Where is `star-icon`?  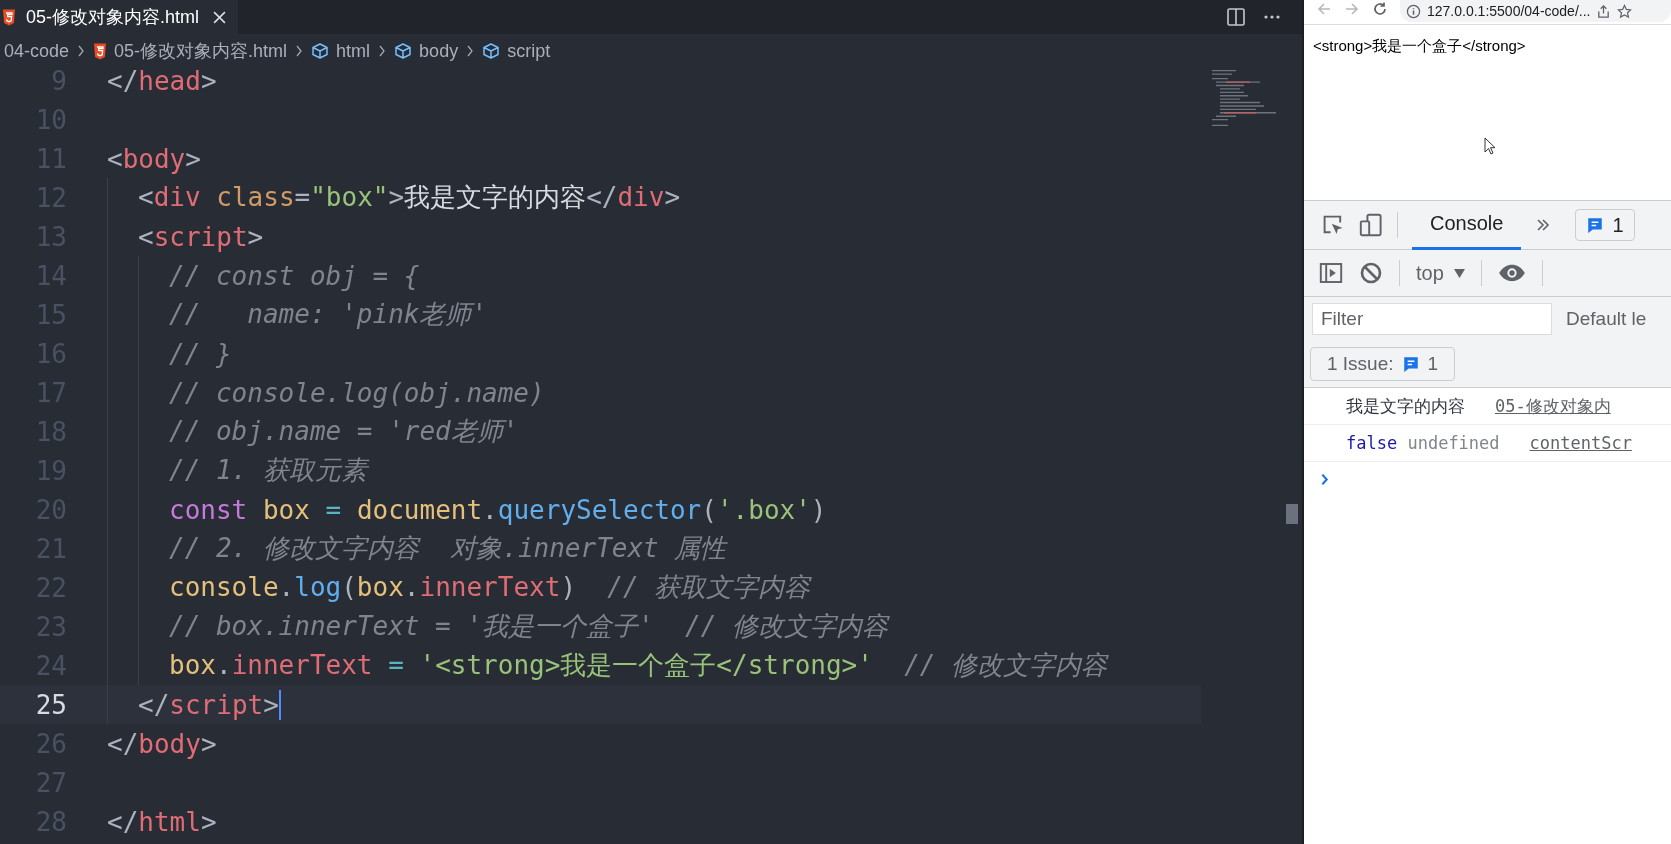 star-icon is located at coordinates (1625, 11).